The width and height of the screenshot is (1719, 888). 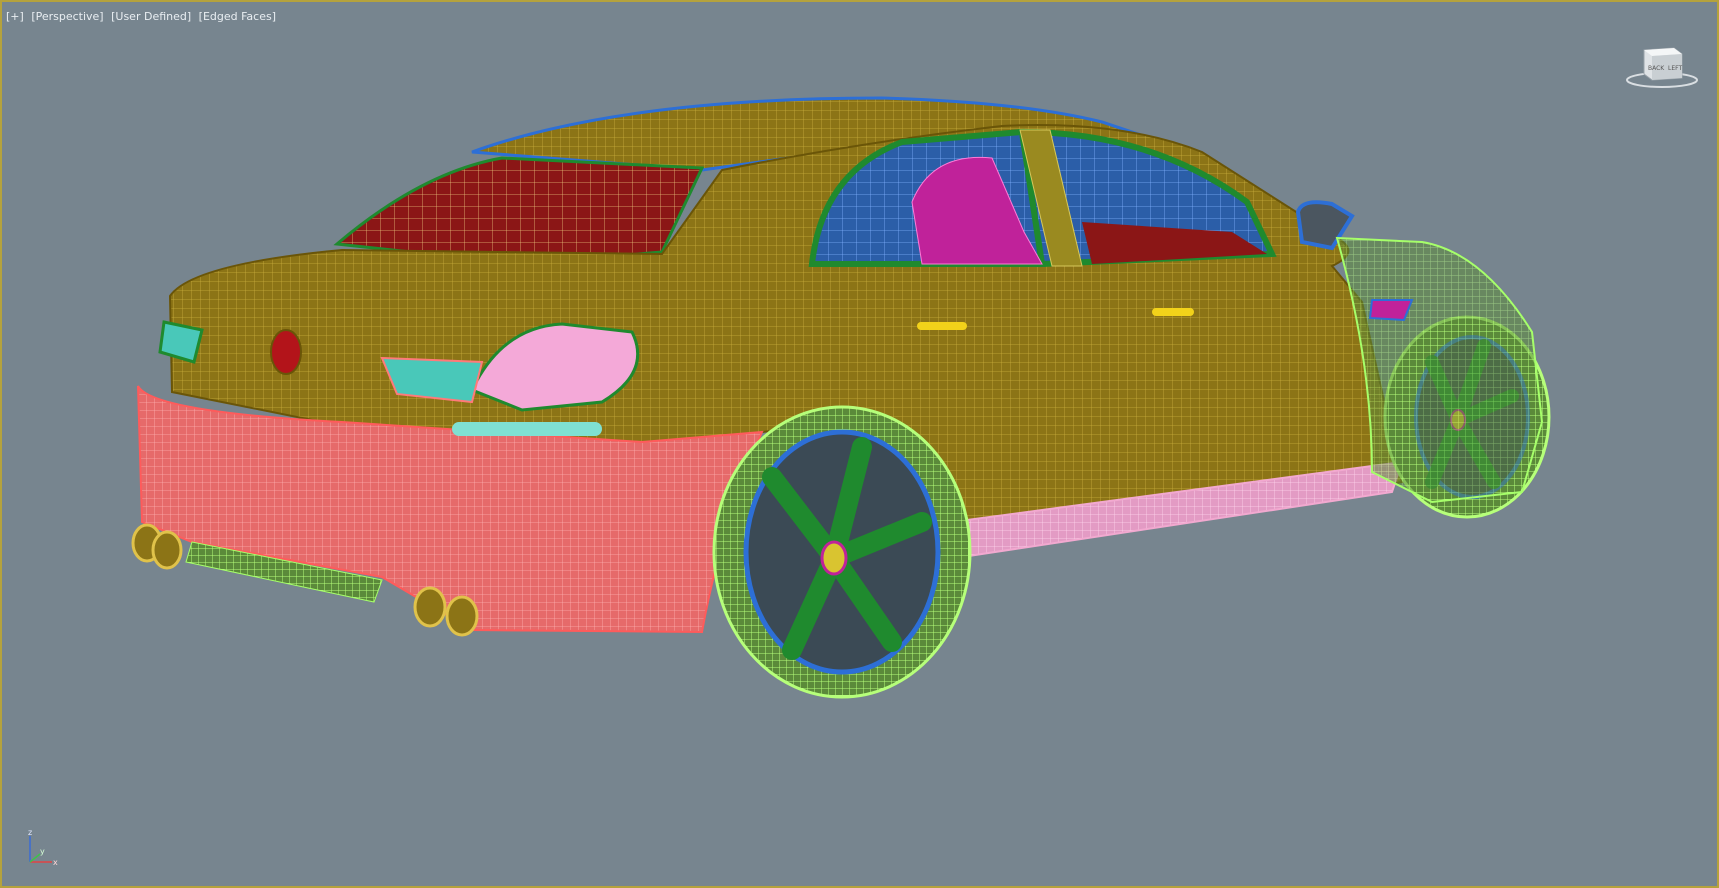 What do you see at coordinates (1391, 310) in the screenshot?
I see `fender-vent` at bounding box center [1391, 310].